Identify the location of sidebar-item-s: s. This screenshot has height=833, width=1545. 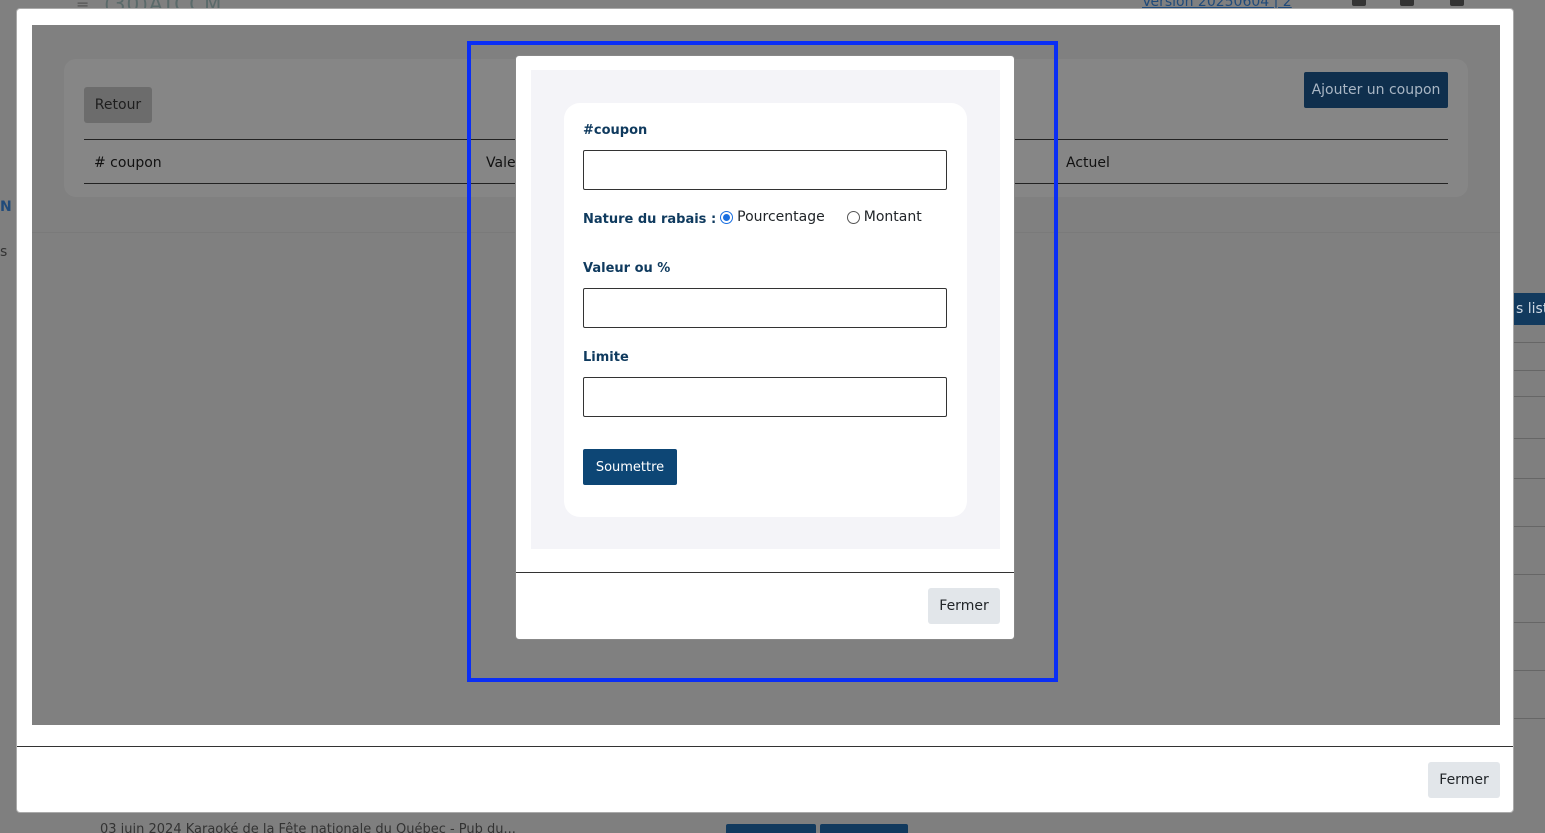
(3, 252).